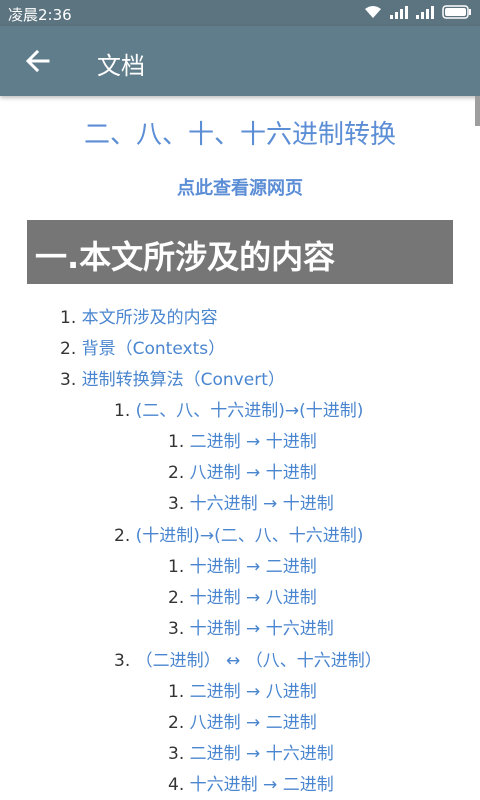 This screenshot has width=480, height=800. I want to click on status-time: 凌晨2:36, so click(40, 15).